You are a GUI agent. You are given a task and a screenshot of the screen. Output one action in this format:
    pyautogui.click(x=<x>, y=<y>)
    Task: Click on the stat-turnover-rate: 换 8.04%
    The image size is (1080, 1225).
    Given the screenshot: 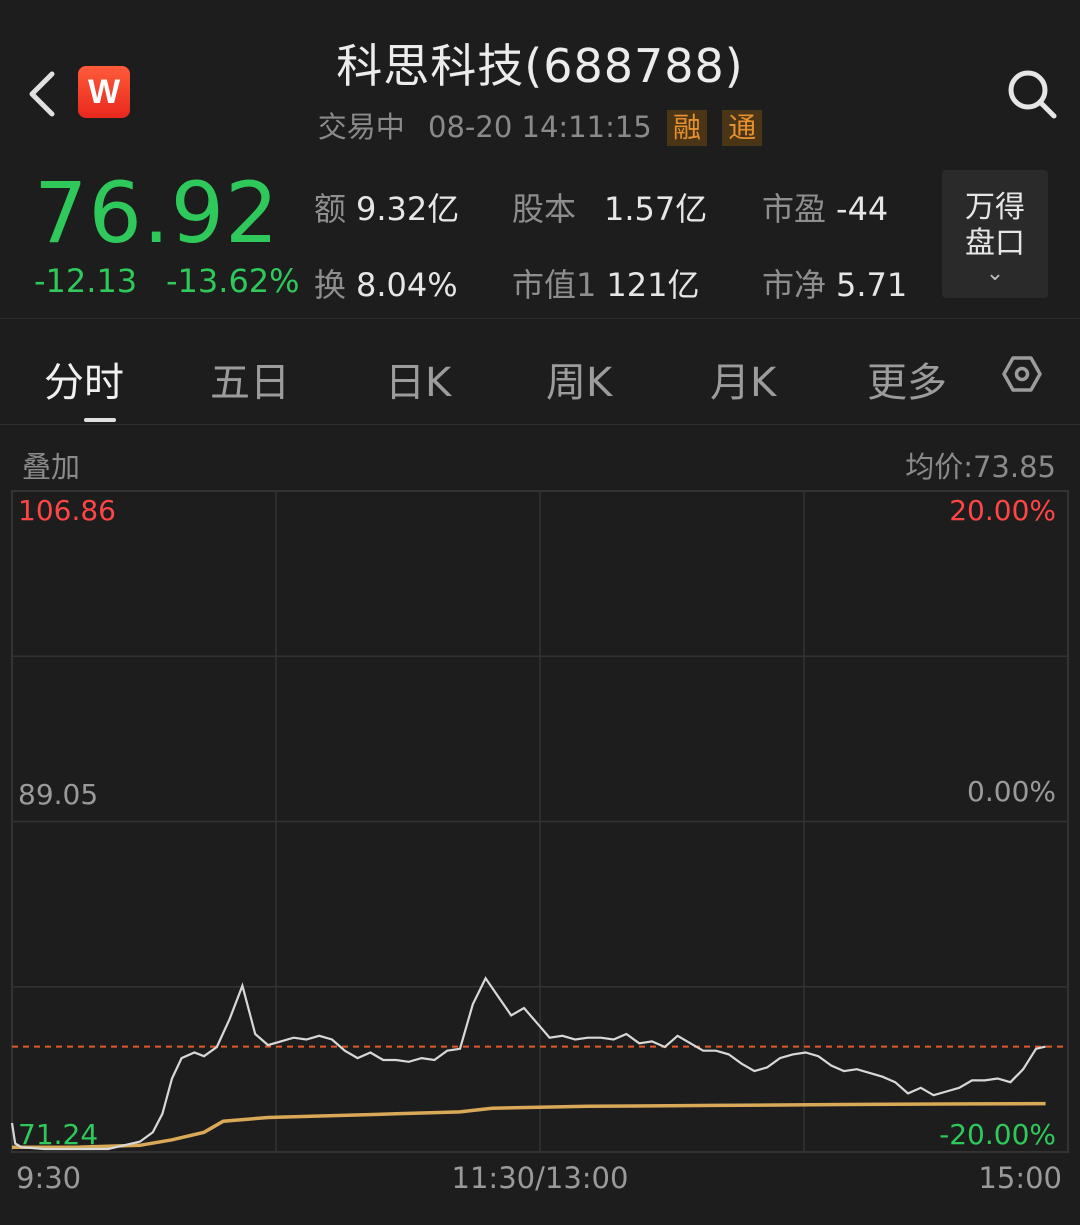 What is the action you would take?
    pyautogui.click(x=386, y=283)
    